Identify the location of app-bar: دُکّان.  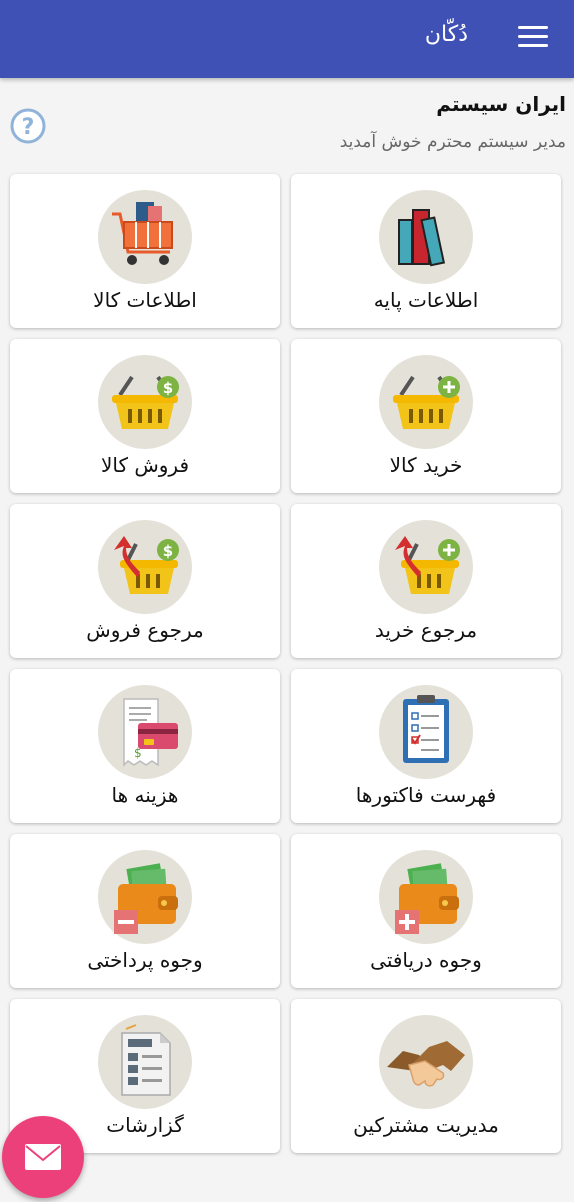
(287, 39).